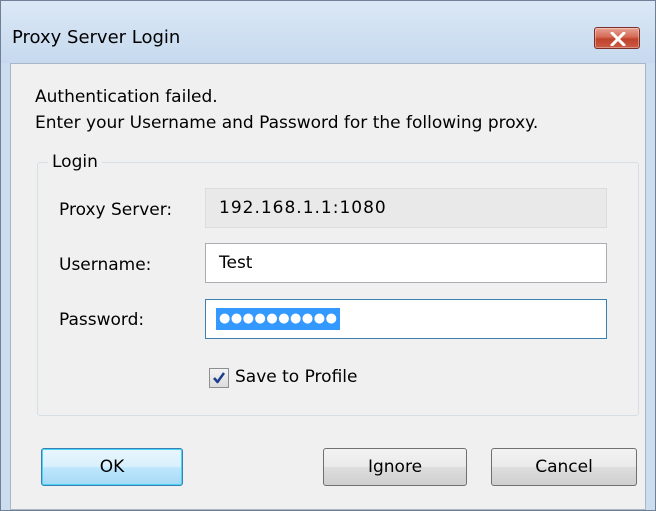 The width and height of the screenshot is (656, 511). Describe the element at coordinates (105, 265) in the screenshot. I see `username-label: Username:` at that location.